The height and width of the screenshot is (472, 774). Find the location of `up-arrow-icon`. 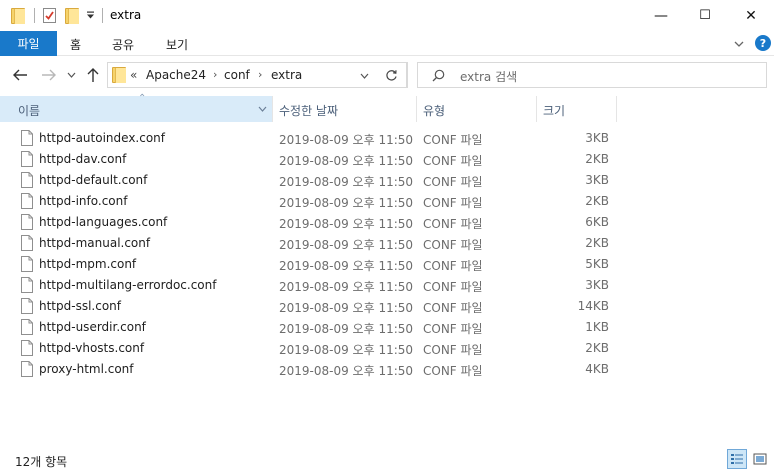

up-arrow-icon is located at coordinates (93, 75).